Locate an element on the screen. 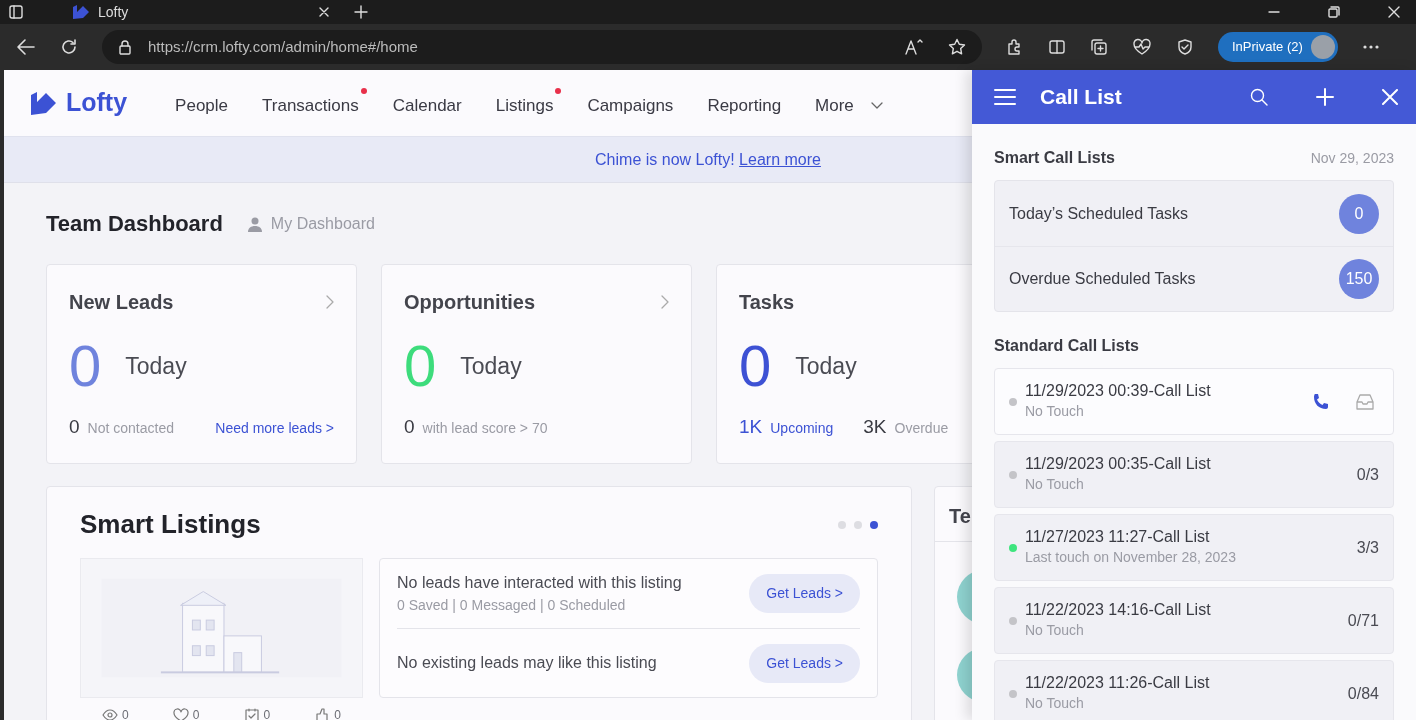 The image size is (1416, 720). eye-icon is located at coordinates (110, 714).